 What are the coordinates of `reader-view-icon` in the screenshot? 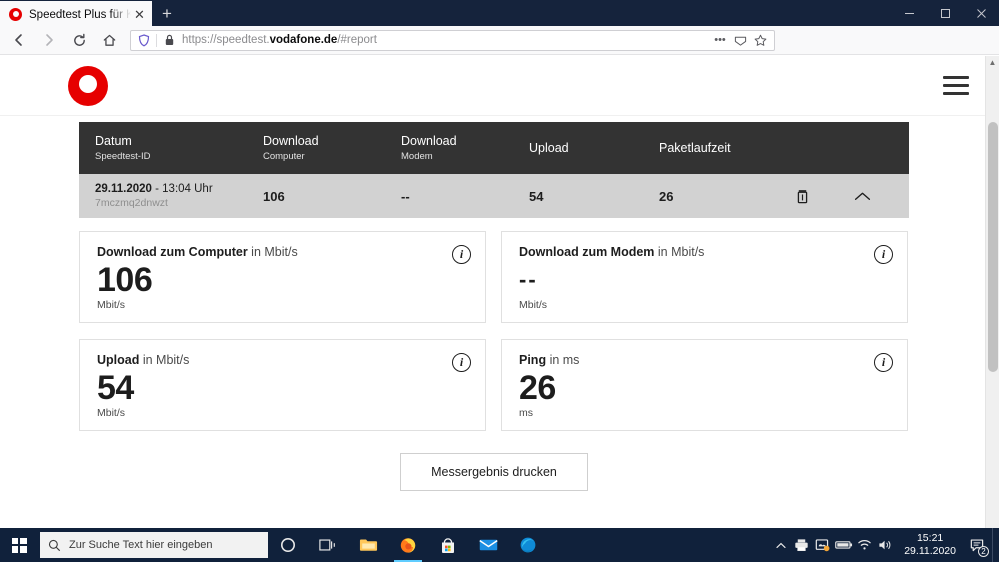 It's located at (740, 40).